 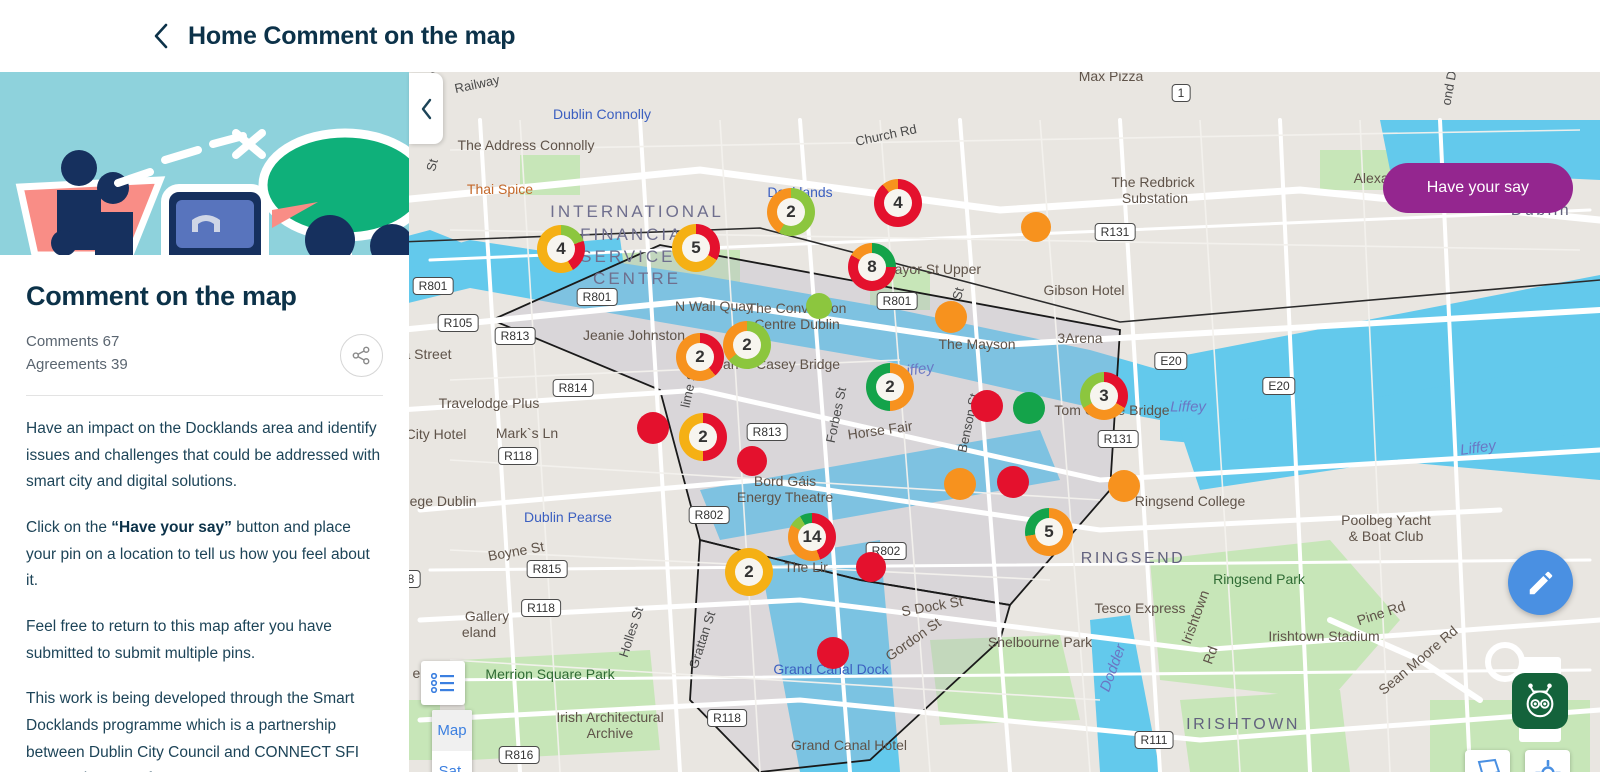 What do you see at coordinates (547, 569) in the screenshot?
I see `road-shield: R815` at bounding box center [547, 569].